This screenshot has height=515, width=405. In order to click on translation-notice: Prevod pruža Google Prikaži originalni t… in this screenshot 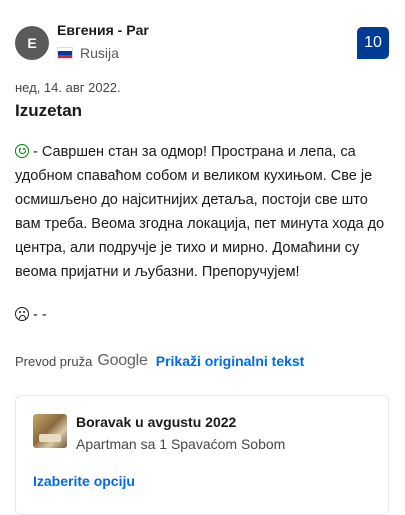, I will do `click(159, 361)`.